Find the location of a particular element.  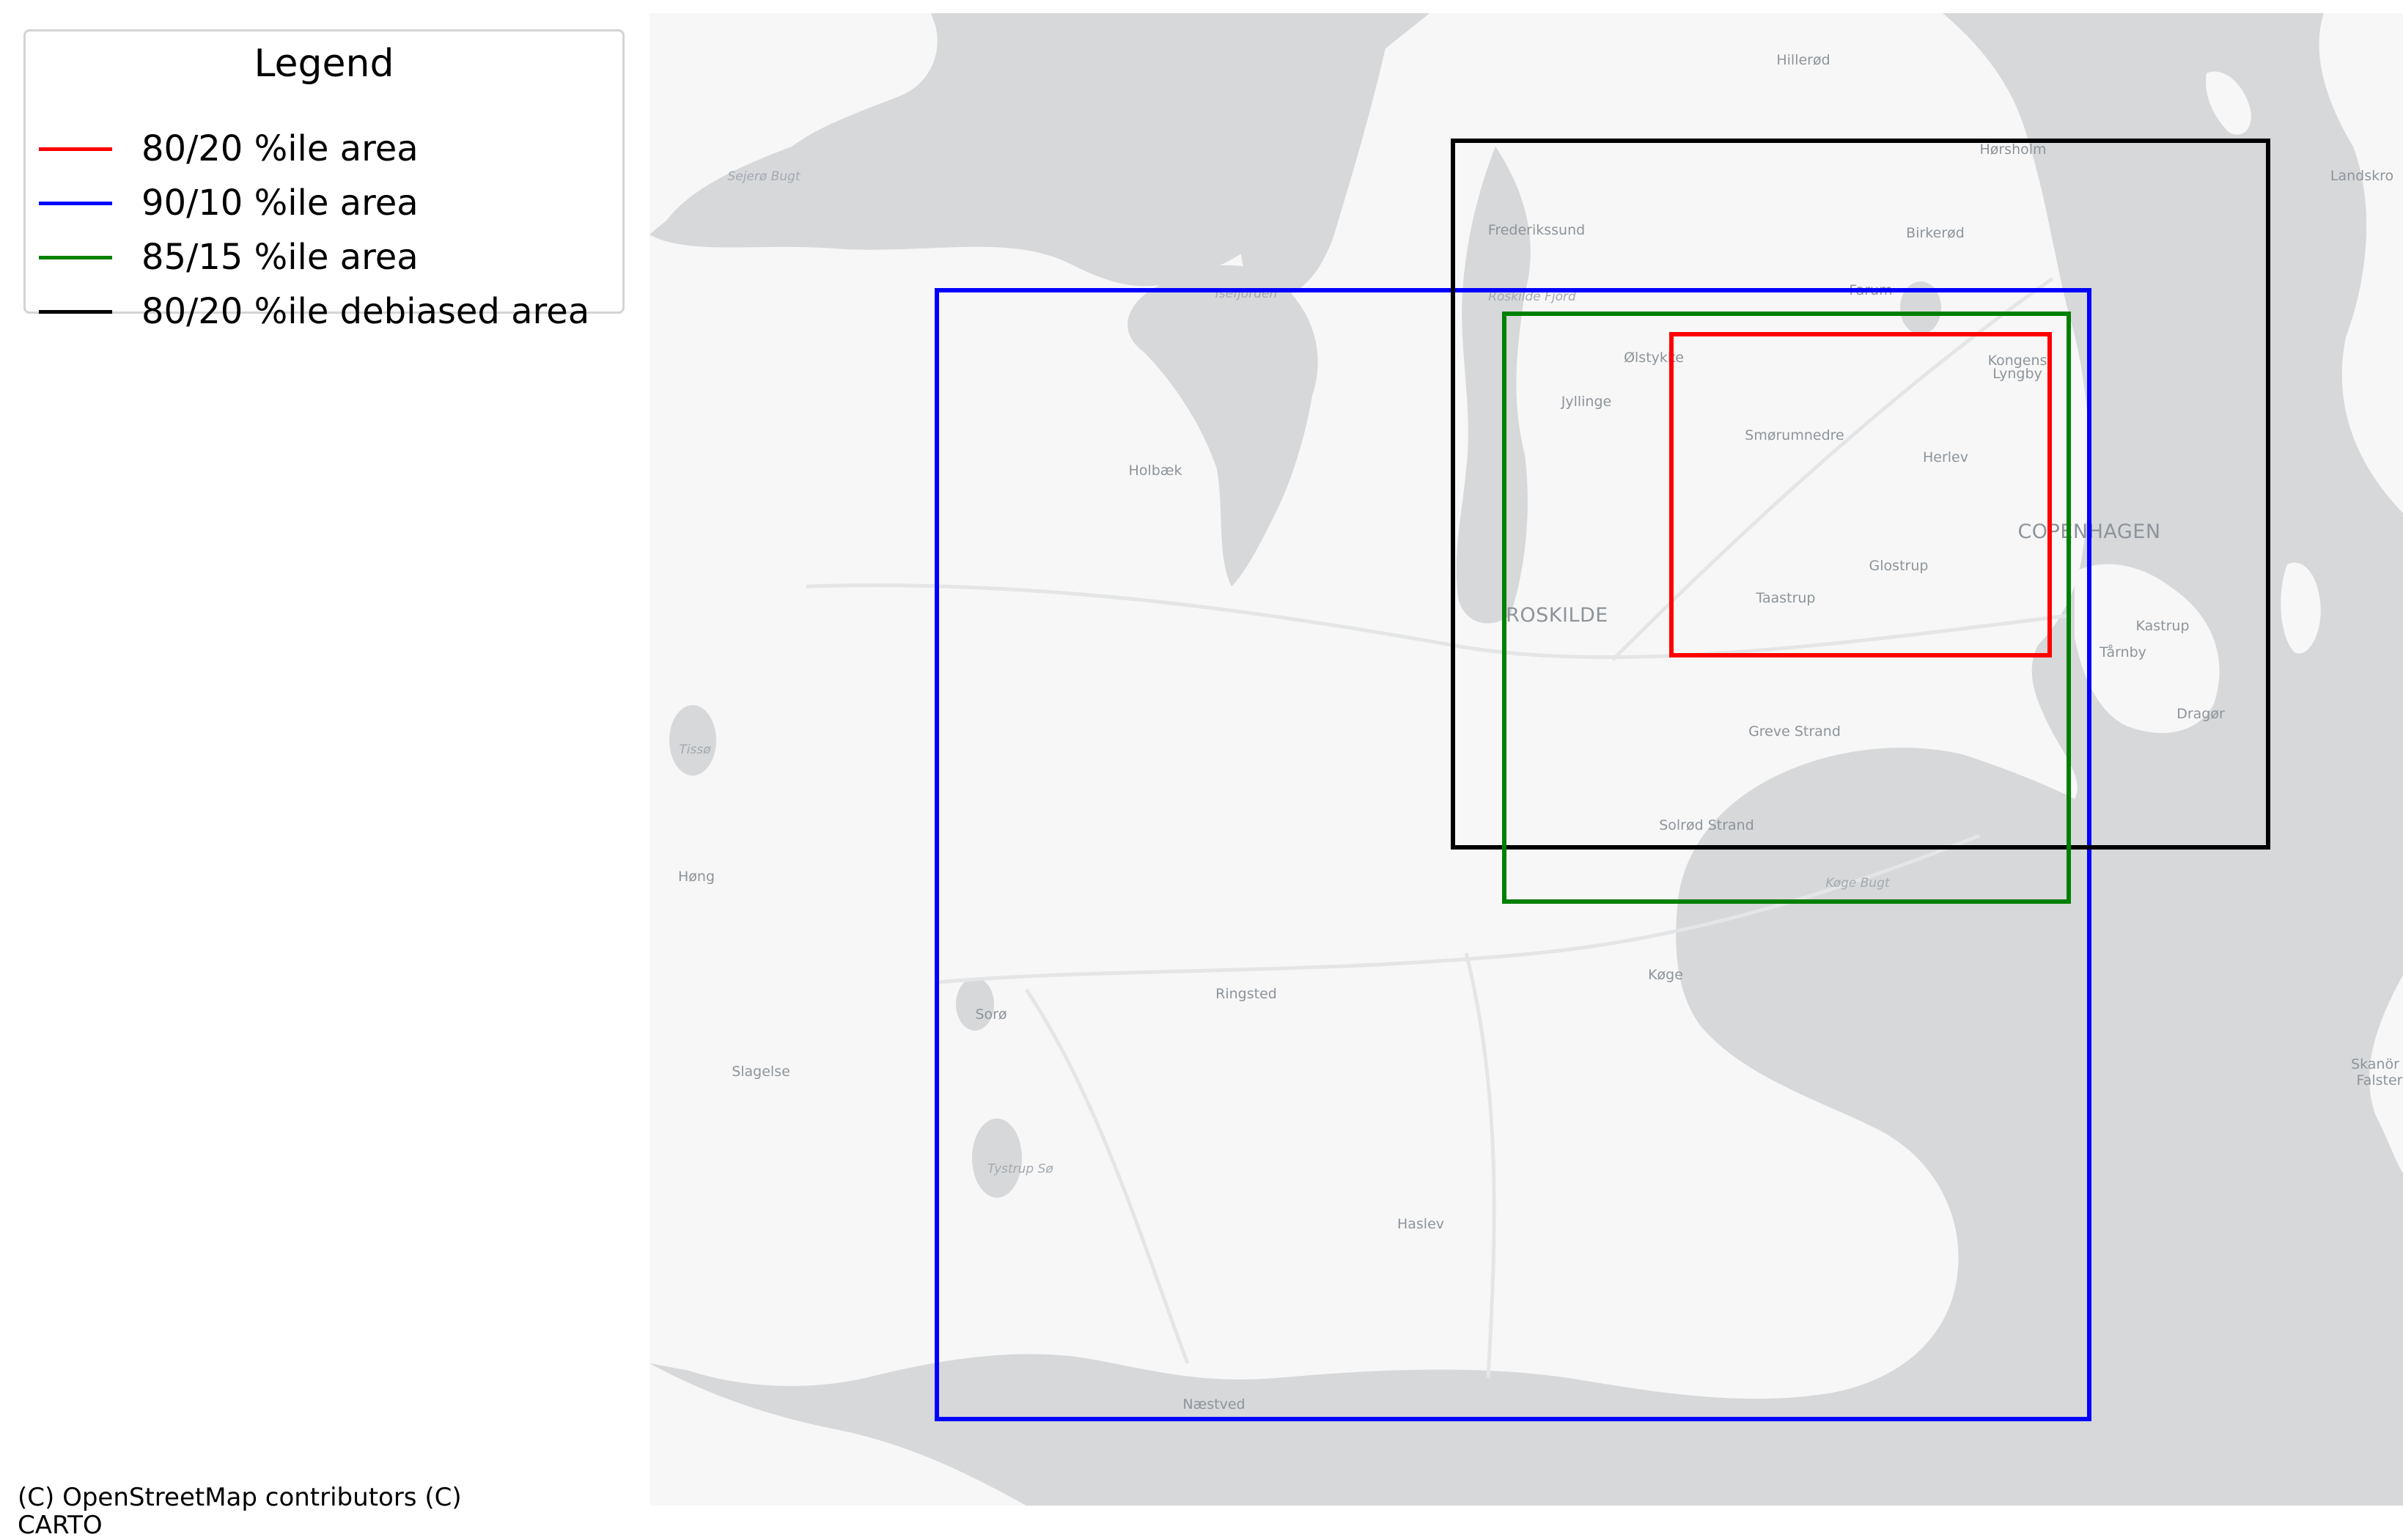

map-attribution: (C) OpenStreetMap contributors (C) CARTO is located at coordinates (240, 1511).